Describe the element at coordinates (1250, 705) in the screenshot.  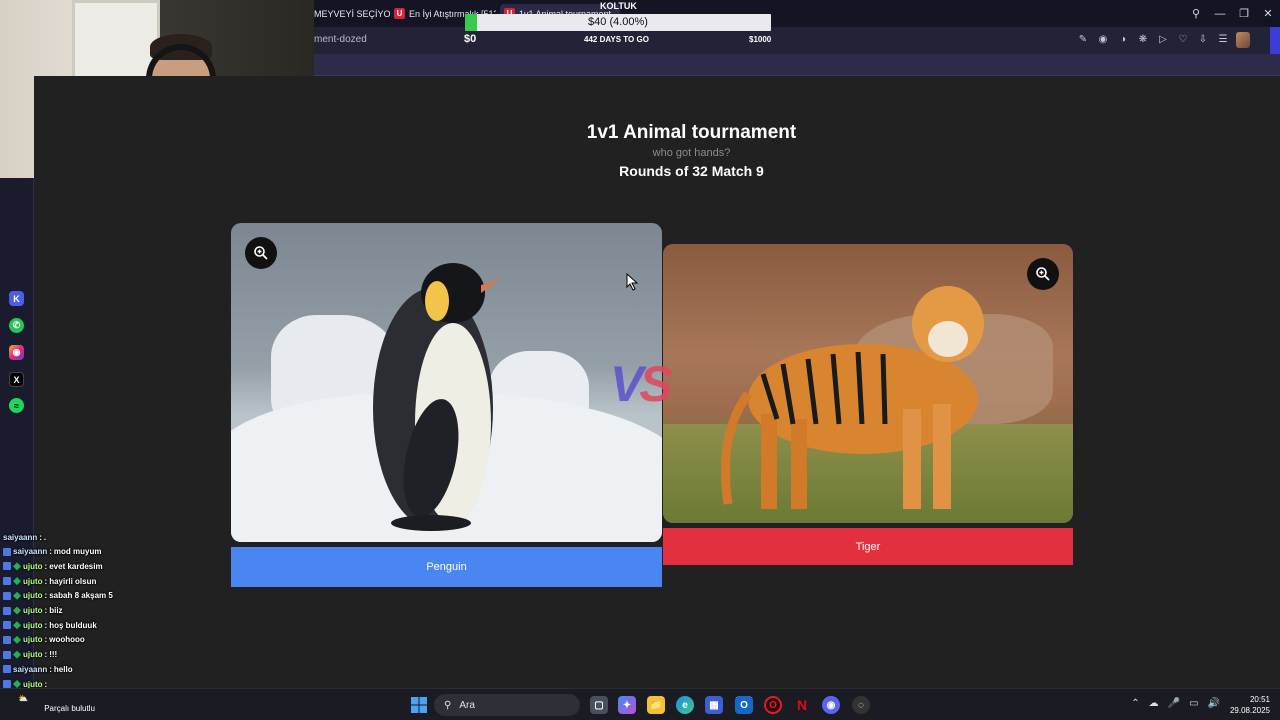
I see `taskbar-clock: 20:51 29.08.2025` at that location.